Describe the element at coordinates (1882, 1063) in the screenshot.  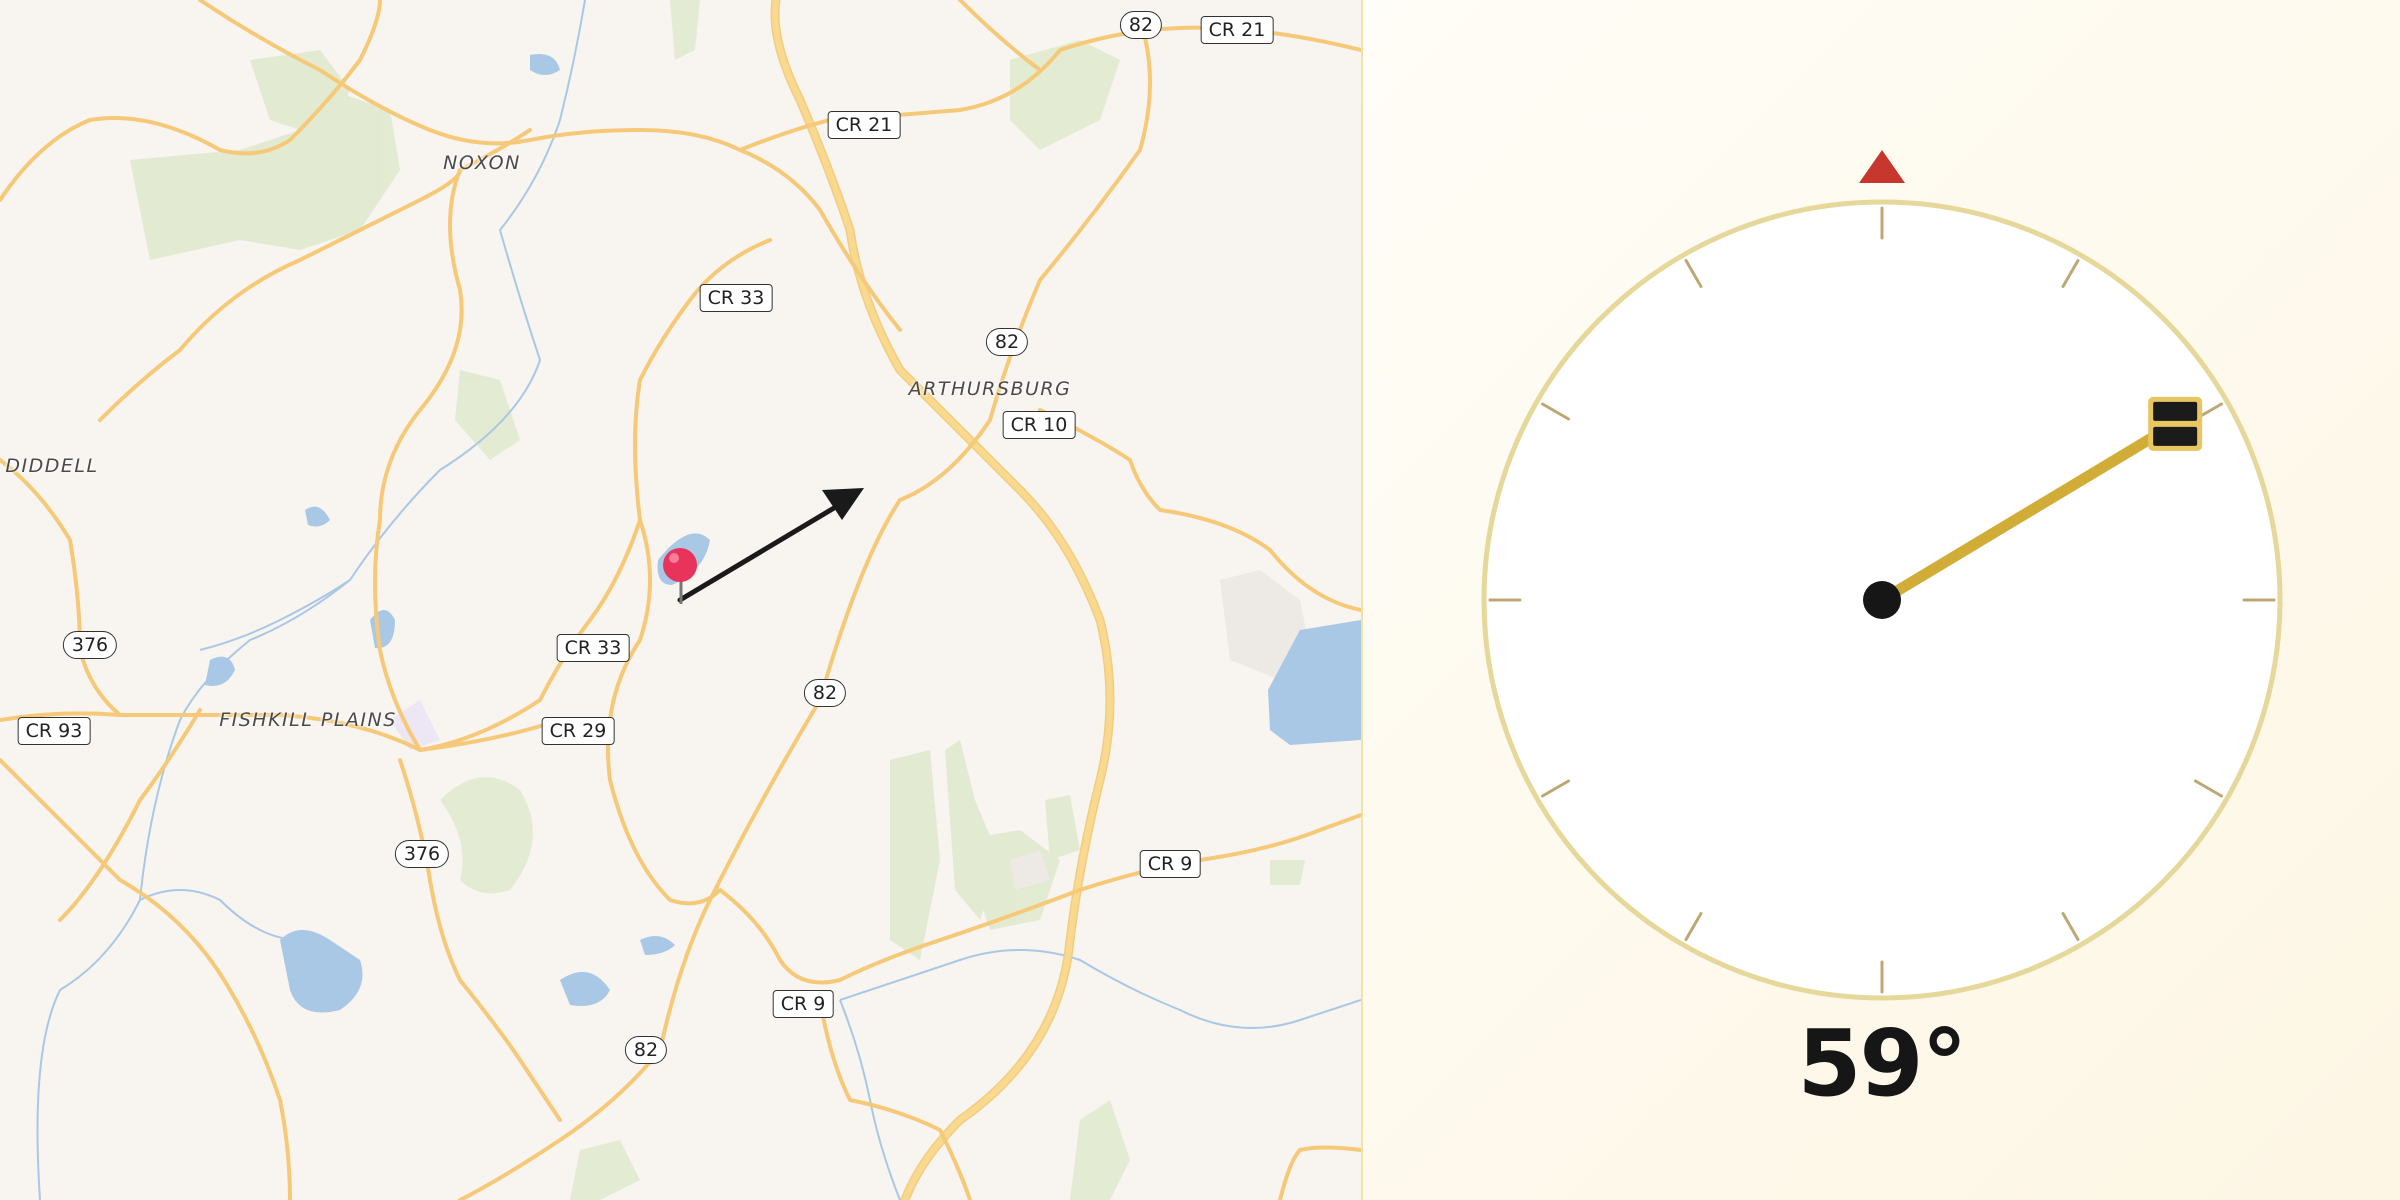
I see `heading-readout: 59°` at that location.